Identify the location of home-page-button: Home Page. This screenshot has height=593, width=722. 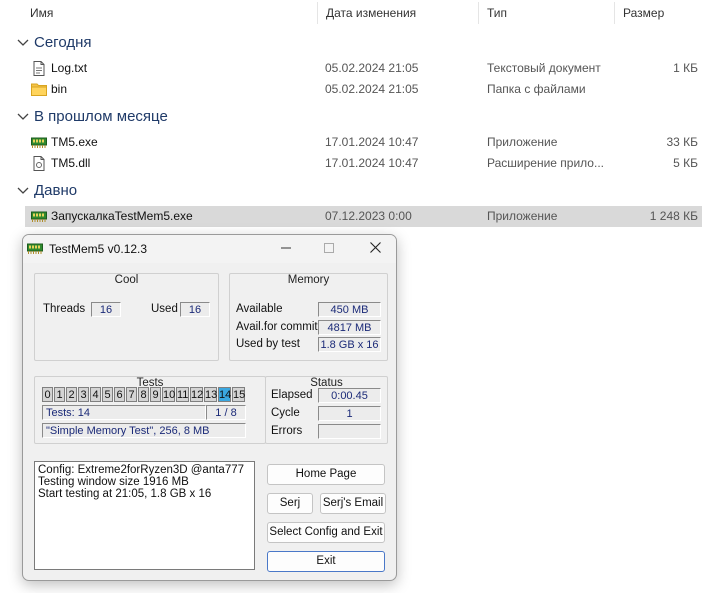
(326, 474).